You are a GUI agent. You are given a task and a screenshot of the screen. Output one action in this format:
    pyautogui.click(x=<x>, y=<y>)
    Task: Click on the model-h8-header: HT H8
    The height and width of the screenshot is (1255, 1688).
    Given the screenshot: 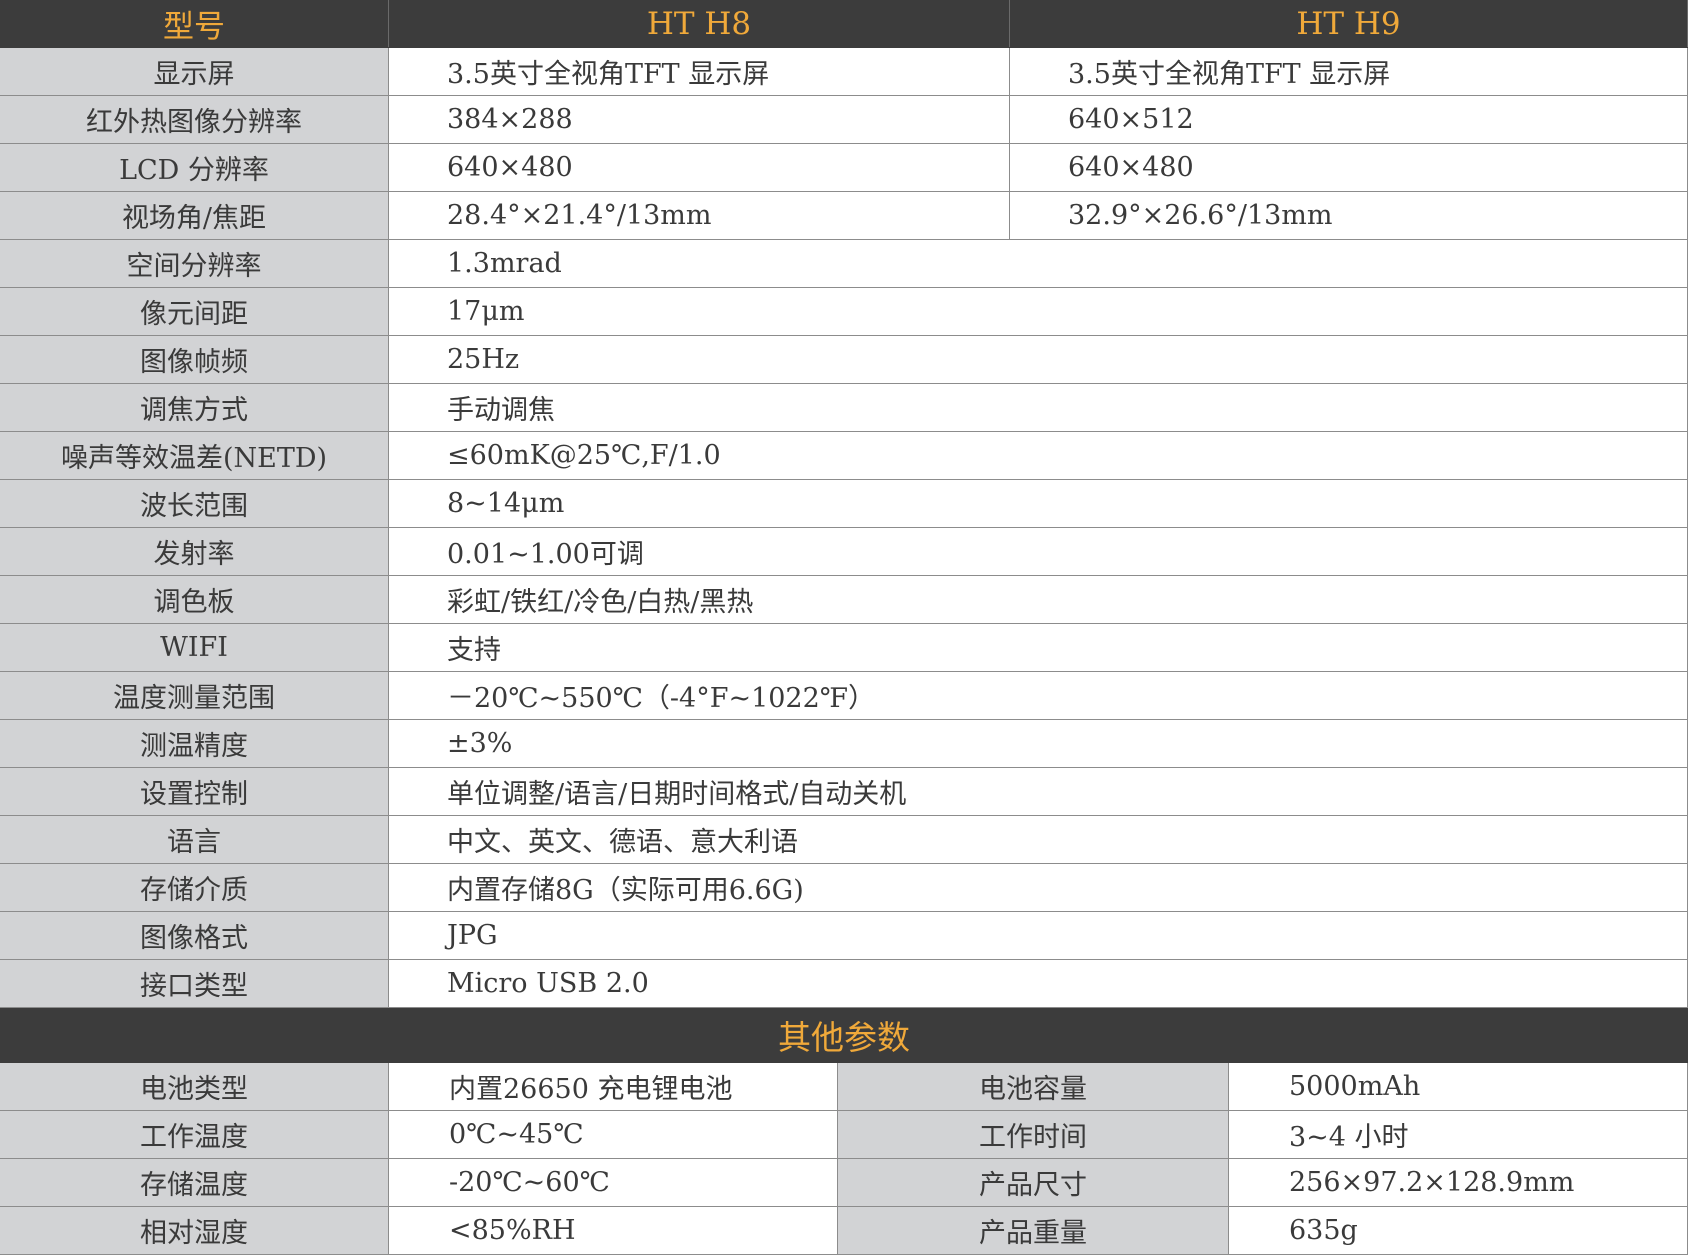 What is the action you would take?
    pyautogui.click(x=699, y=23)
    